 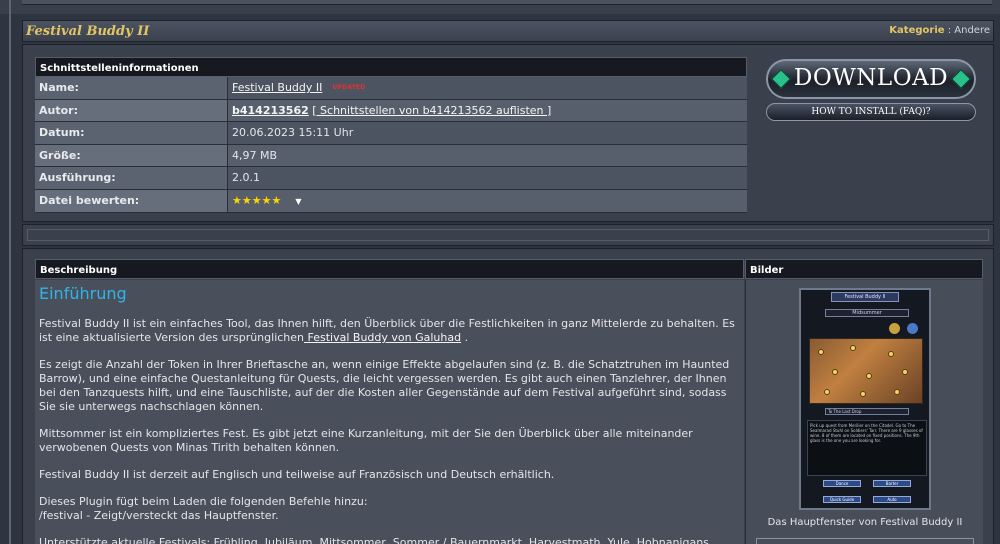 What do you see at coordinates (391, 67) in the screenshot?
I see `info-table-header: Schnittstelleninformationen` at bounding box center [391, 67].